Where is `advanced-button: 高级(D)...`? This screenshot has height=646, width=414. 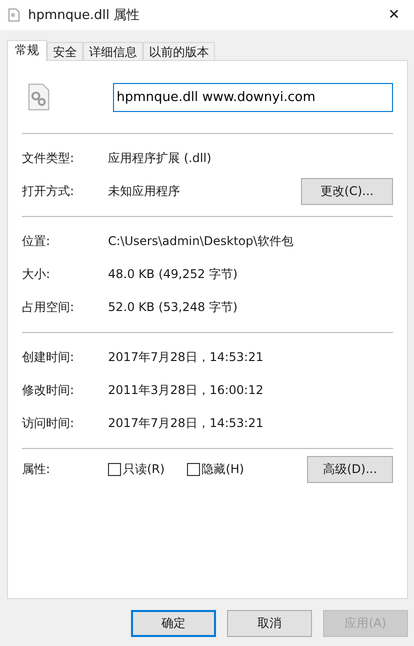 advanced-button: 高级(D)... is located at coordinates (350, 469).